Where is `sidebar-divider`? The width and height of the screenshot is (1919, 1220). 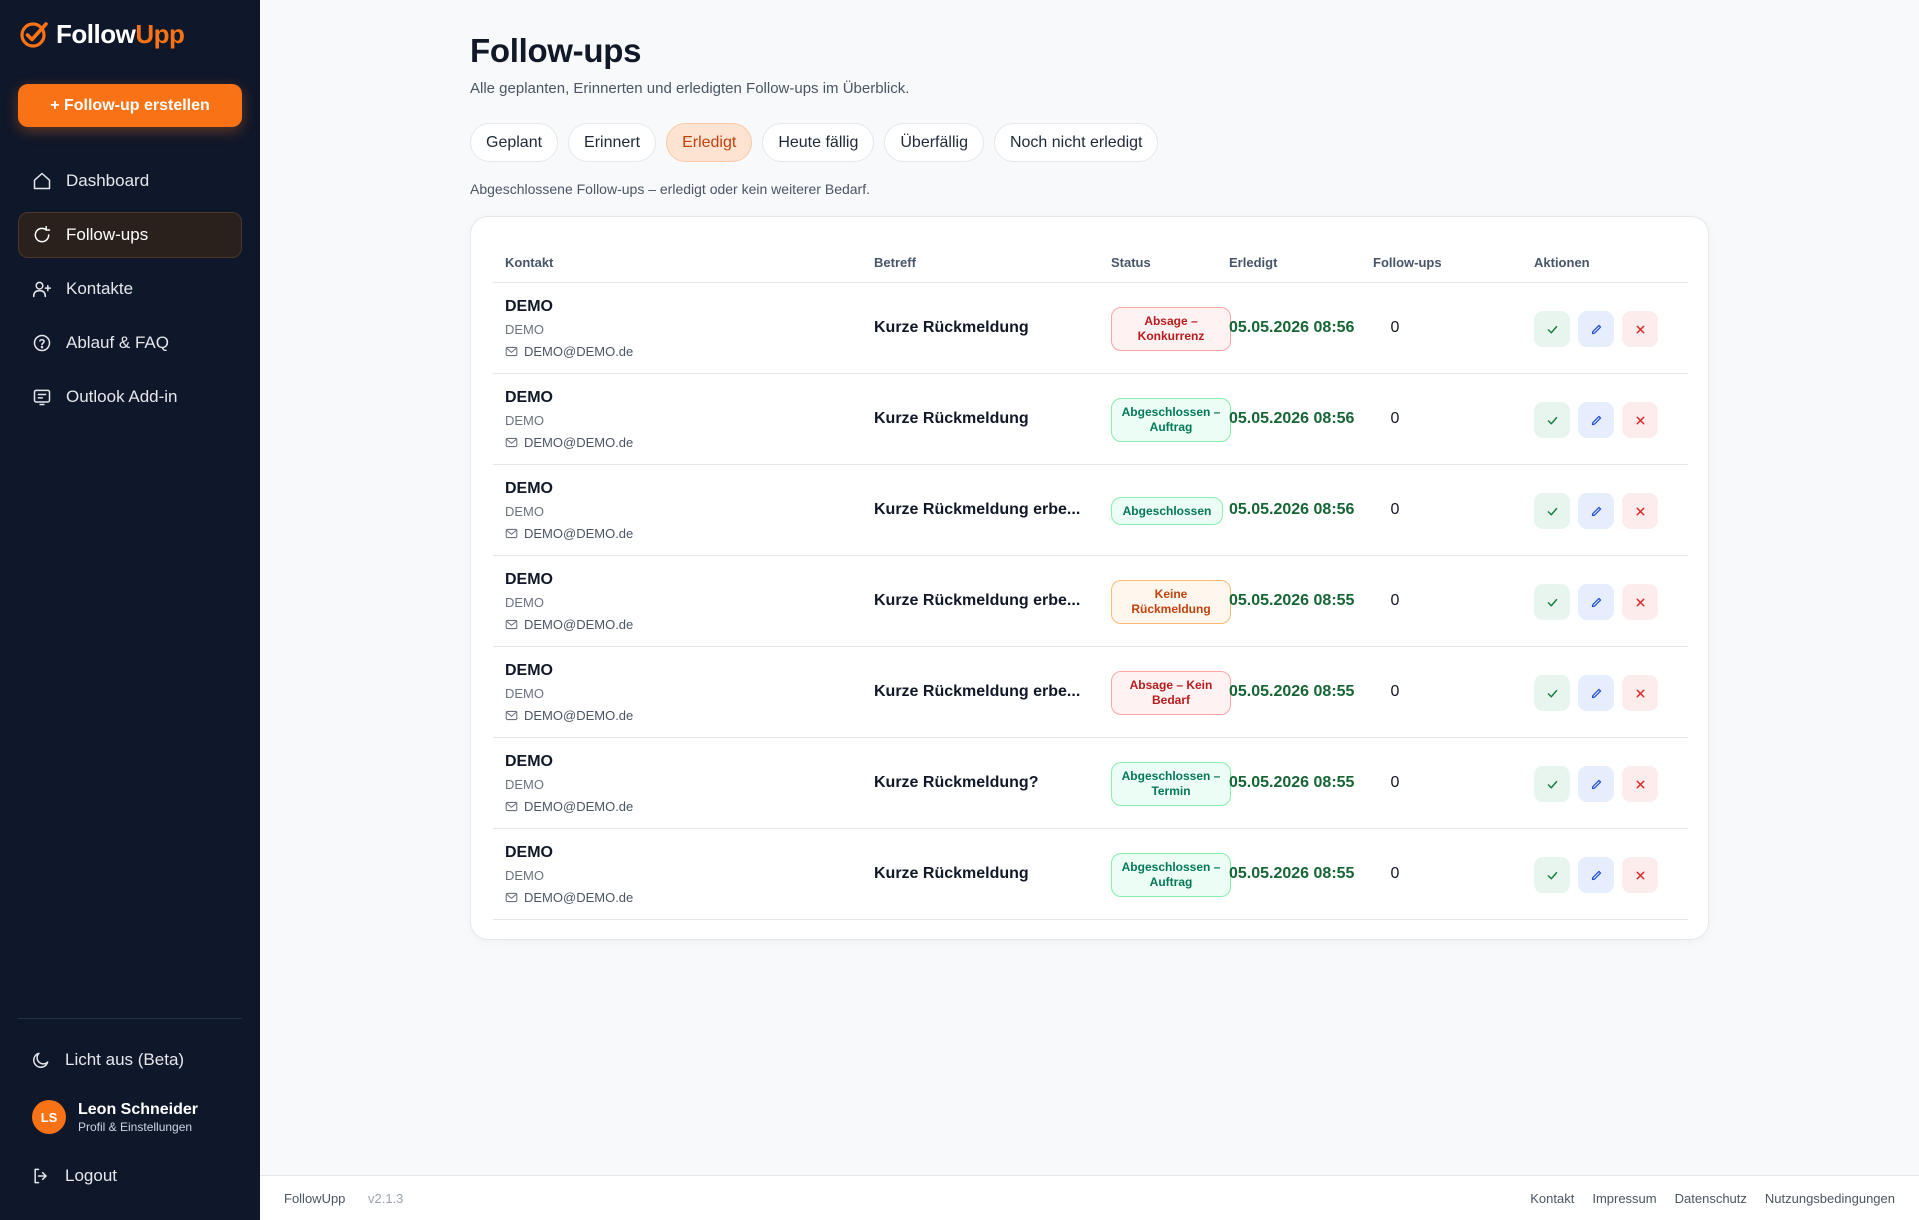
sidebar-divider is located at coordinates (130, 1018).